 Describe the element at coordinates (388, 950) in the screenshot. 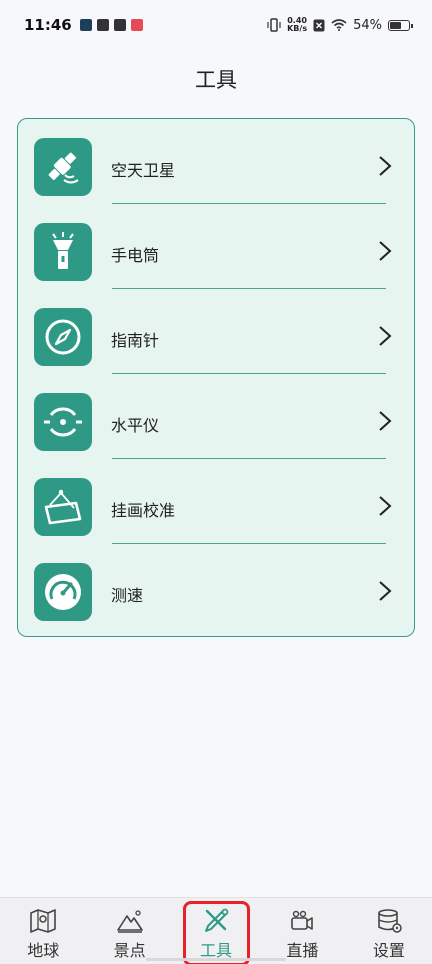

I see `nav-label: 设置` at that location.